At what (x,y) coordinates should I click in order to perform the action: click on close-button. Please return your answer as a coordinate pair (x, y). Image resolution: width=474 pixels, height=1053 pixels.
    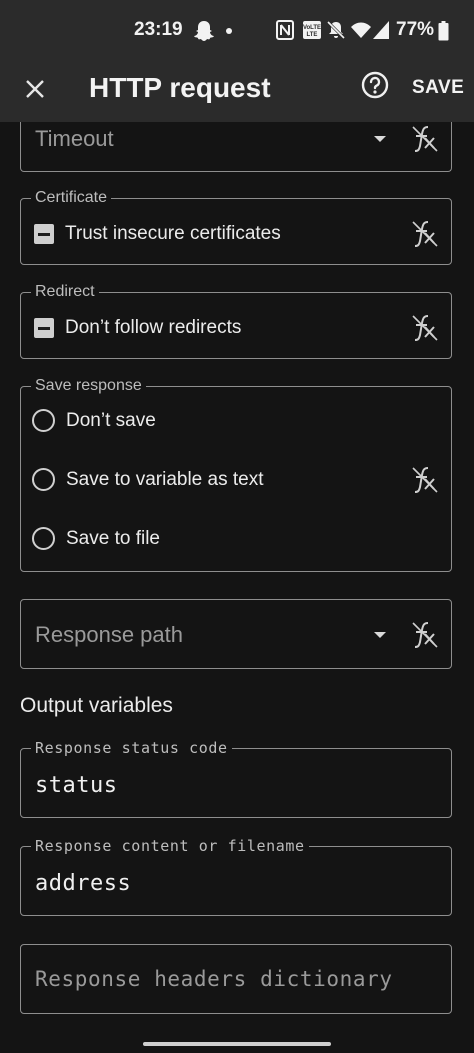
    Looking at the image, I should click on (35, 89).